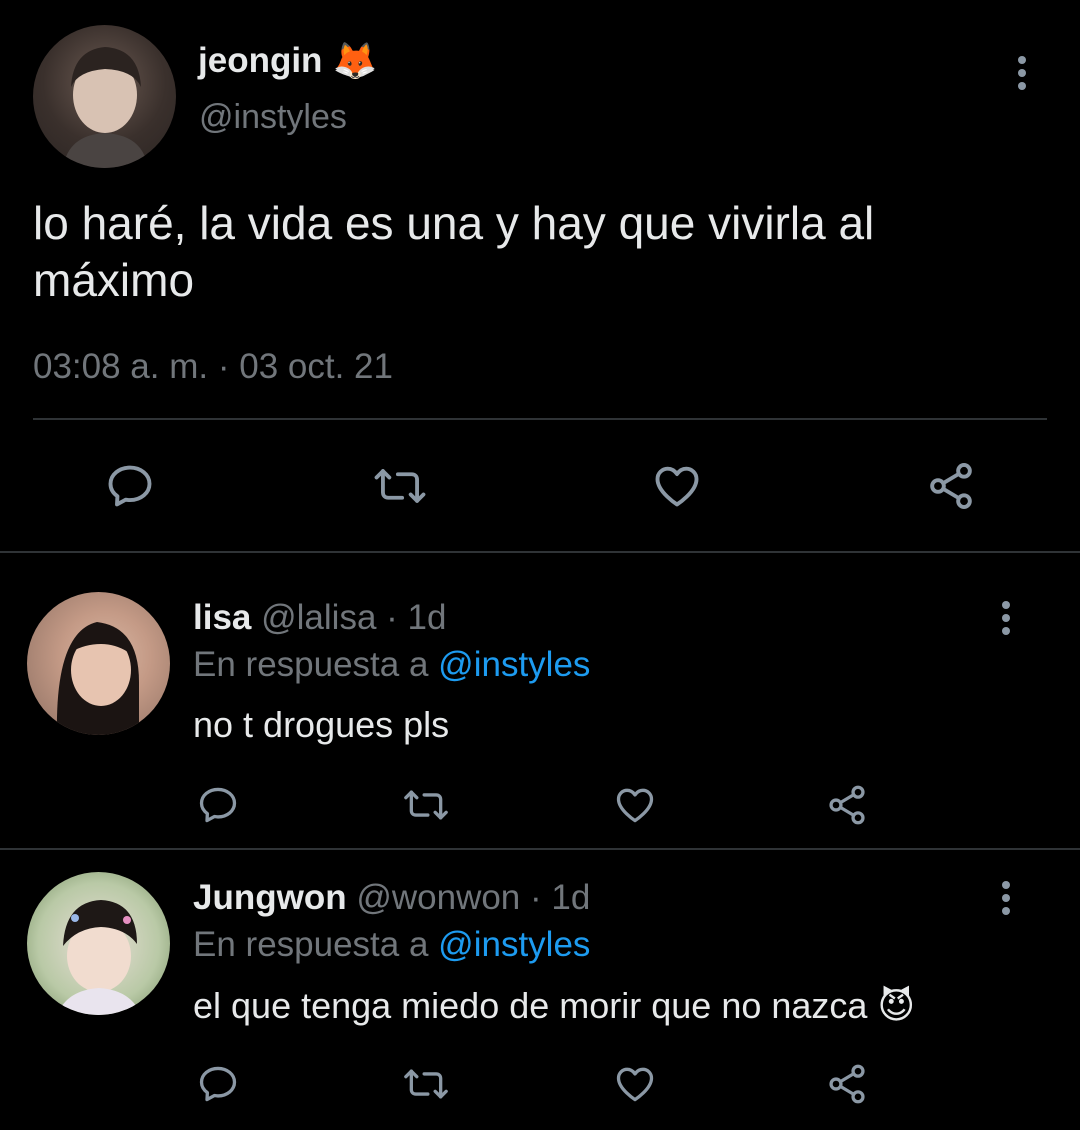 Image resolution: width=1080 pixels, height=1130 pixels. Describe the element at coordinates (260, 60) in the screenshot. I see `author-name-text: jeongin` at that location.